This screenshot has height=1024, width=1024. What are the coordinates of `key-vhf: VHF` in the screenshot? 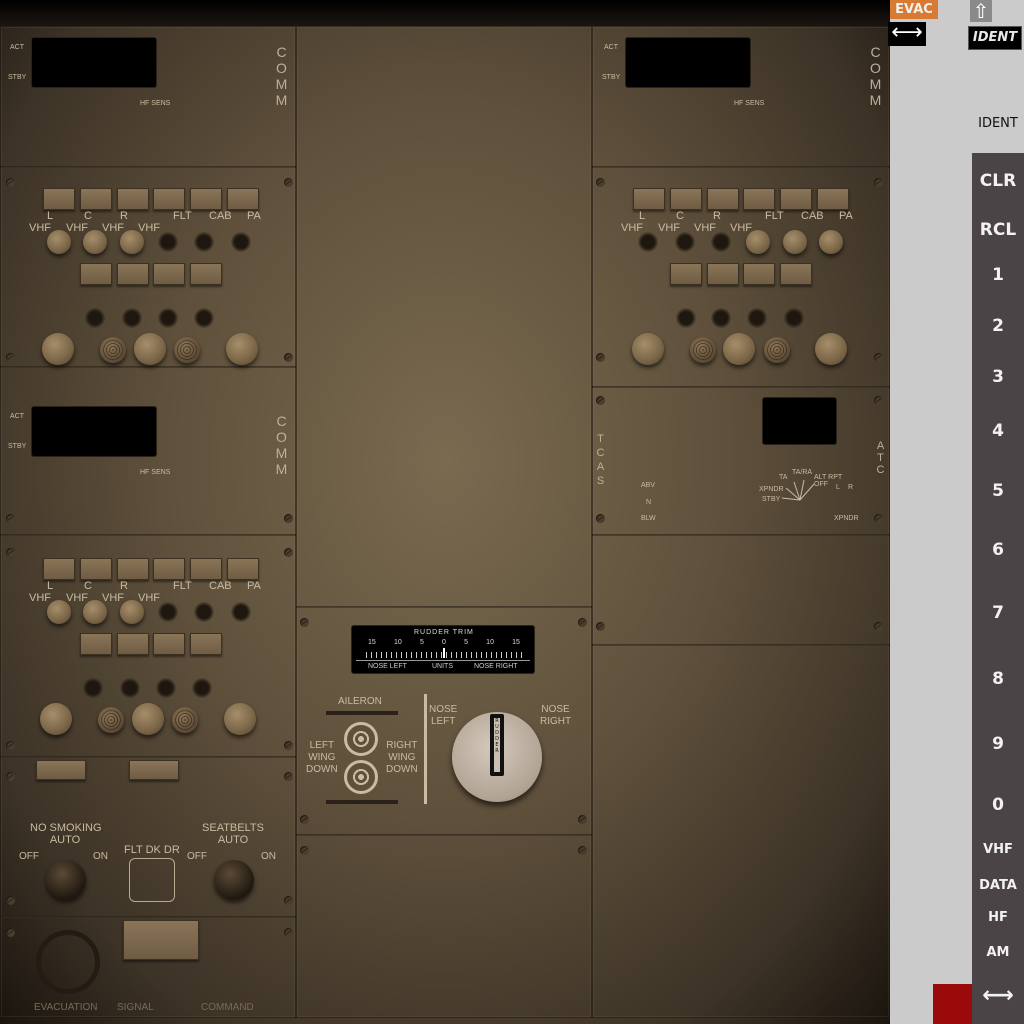 It's located at (998, 849).